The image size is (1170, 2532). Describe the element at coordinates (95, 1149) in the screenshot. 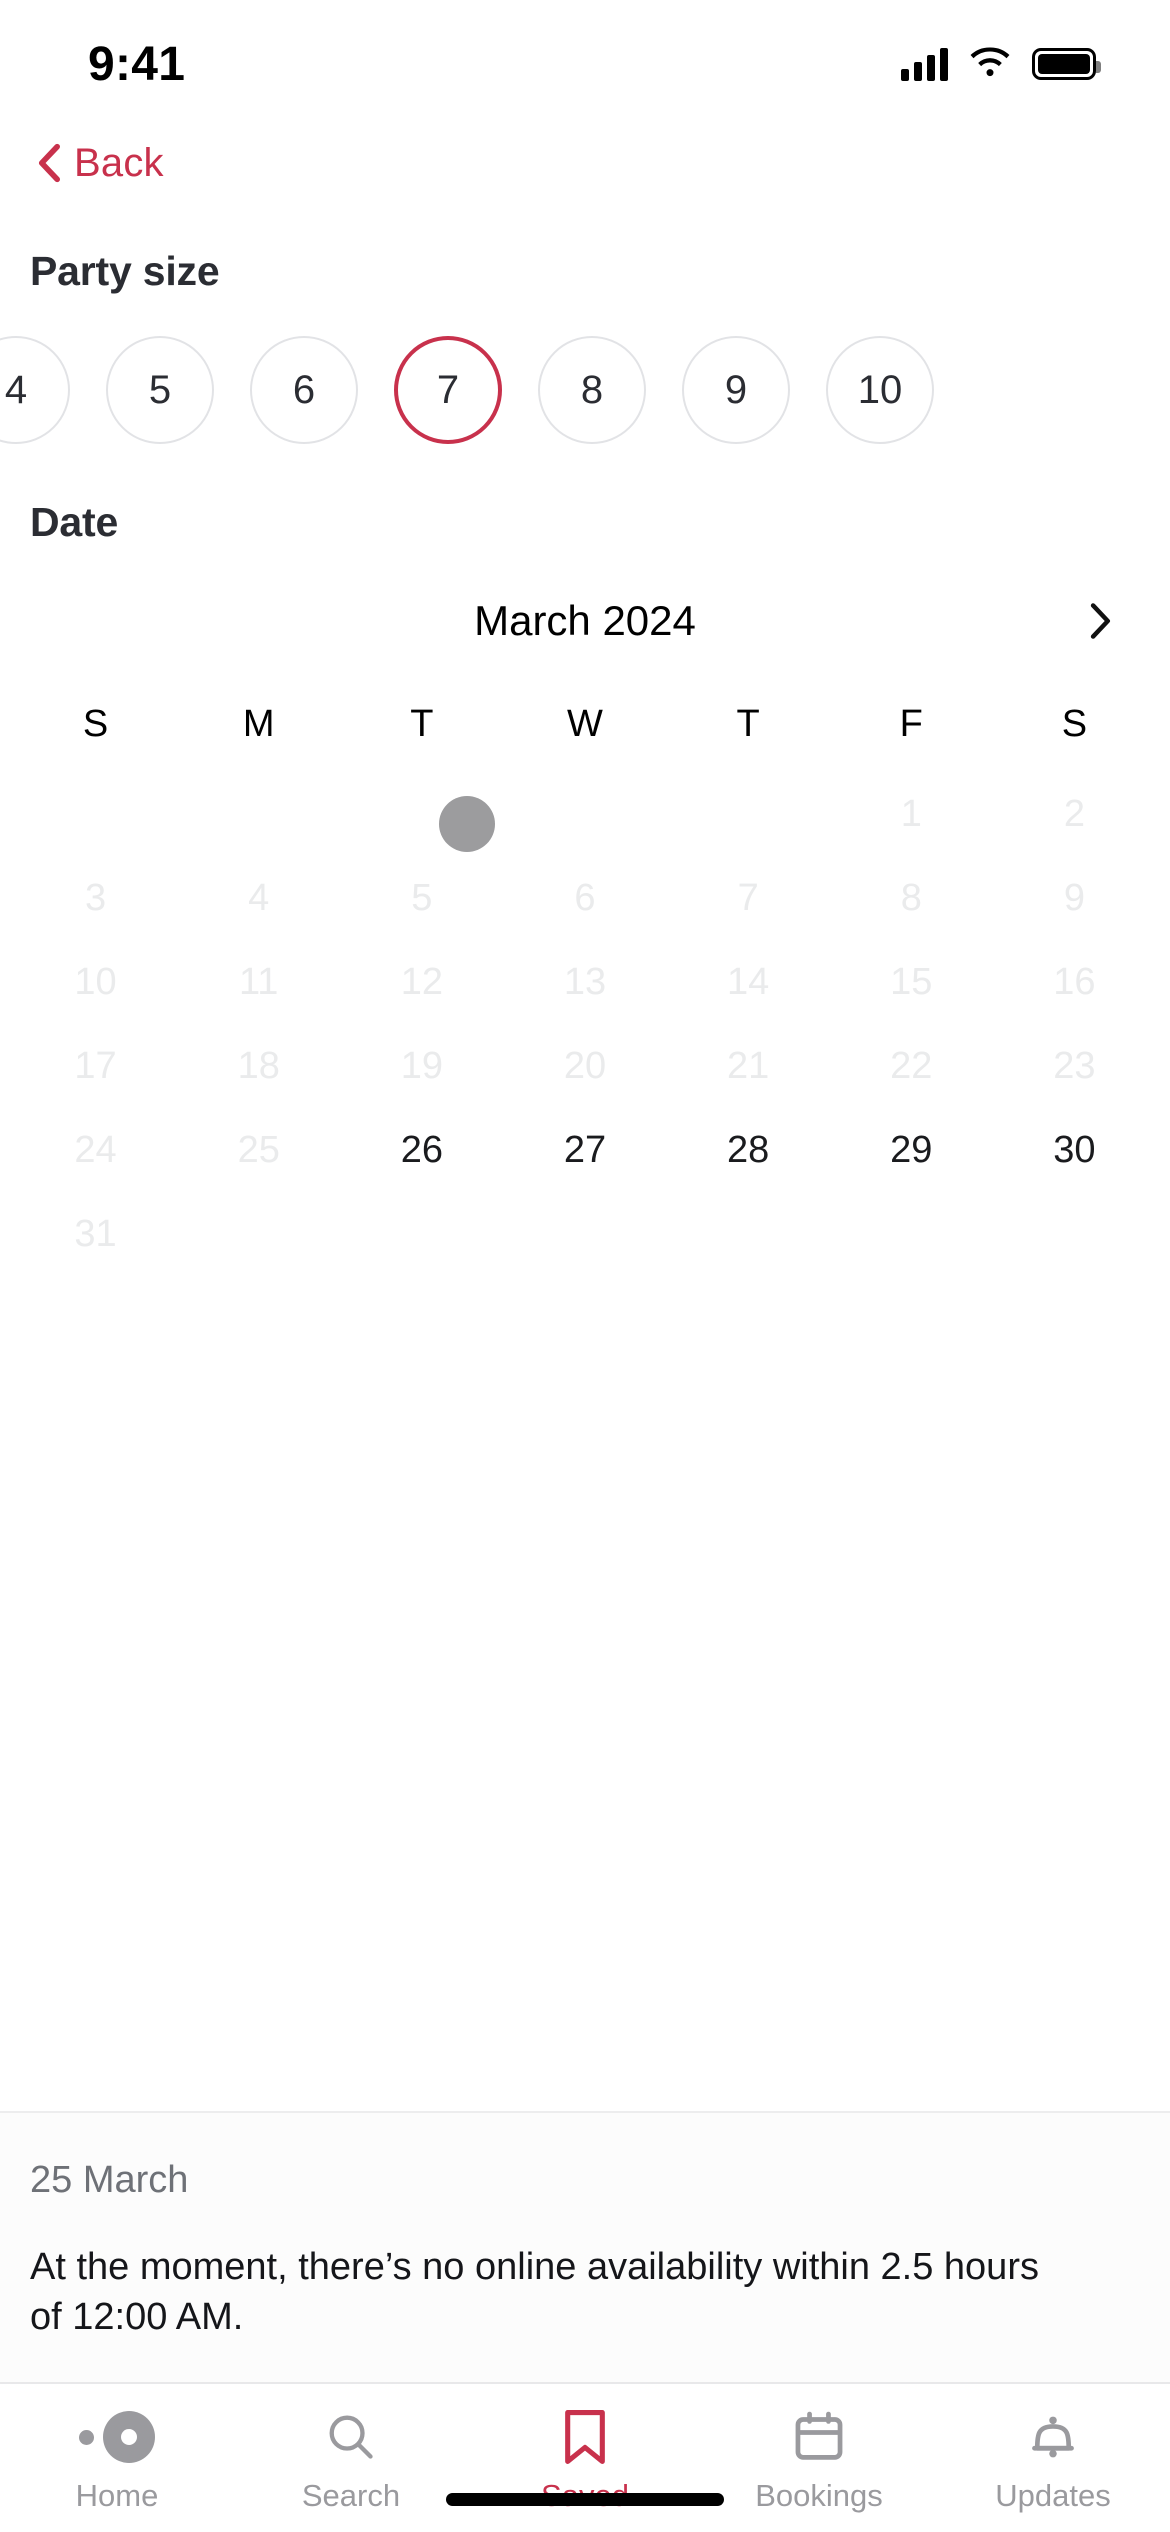

I see `calendar-day-24: 24` at that location.